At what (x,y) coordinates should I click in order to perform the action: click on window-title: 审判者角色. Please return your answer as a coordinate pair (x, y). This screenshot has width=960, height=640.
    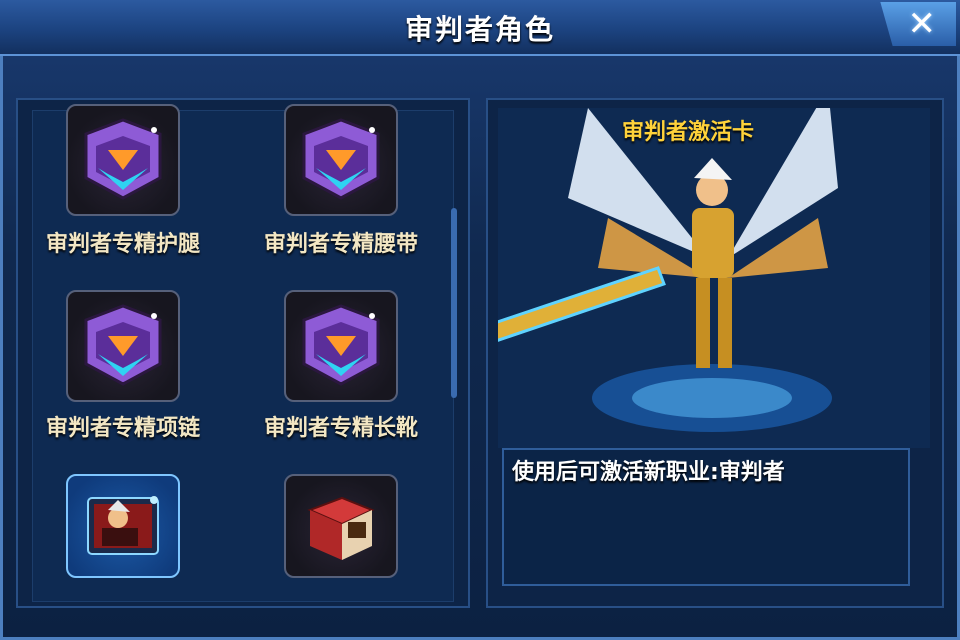
    Looking at the image, I should click on (479, 29).